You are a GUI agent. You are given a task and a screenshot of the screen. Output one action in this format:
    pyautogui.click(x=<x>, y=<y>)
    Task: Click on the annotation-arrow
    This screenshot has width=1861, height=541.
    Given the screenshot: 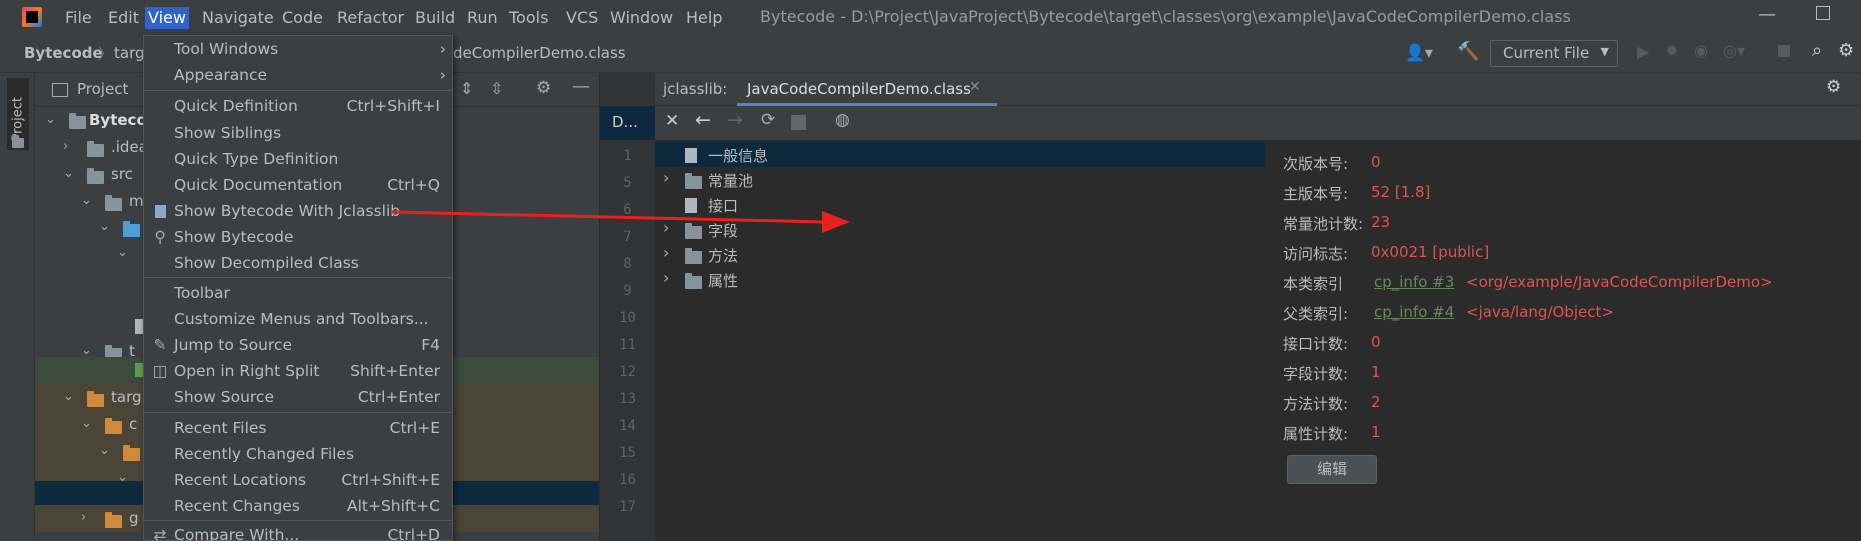 What is the action you would take?
    pyautogui.click(x=620, y=221)
    